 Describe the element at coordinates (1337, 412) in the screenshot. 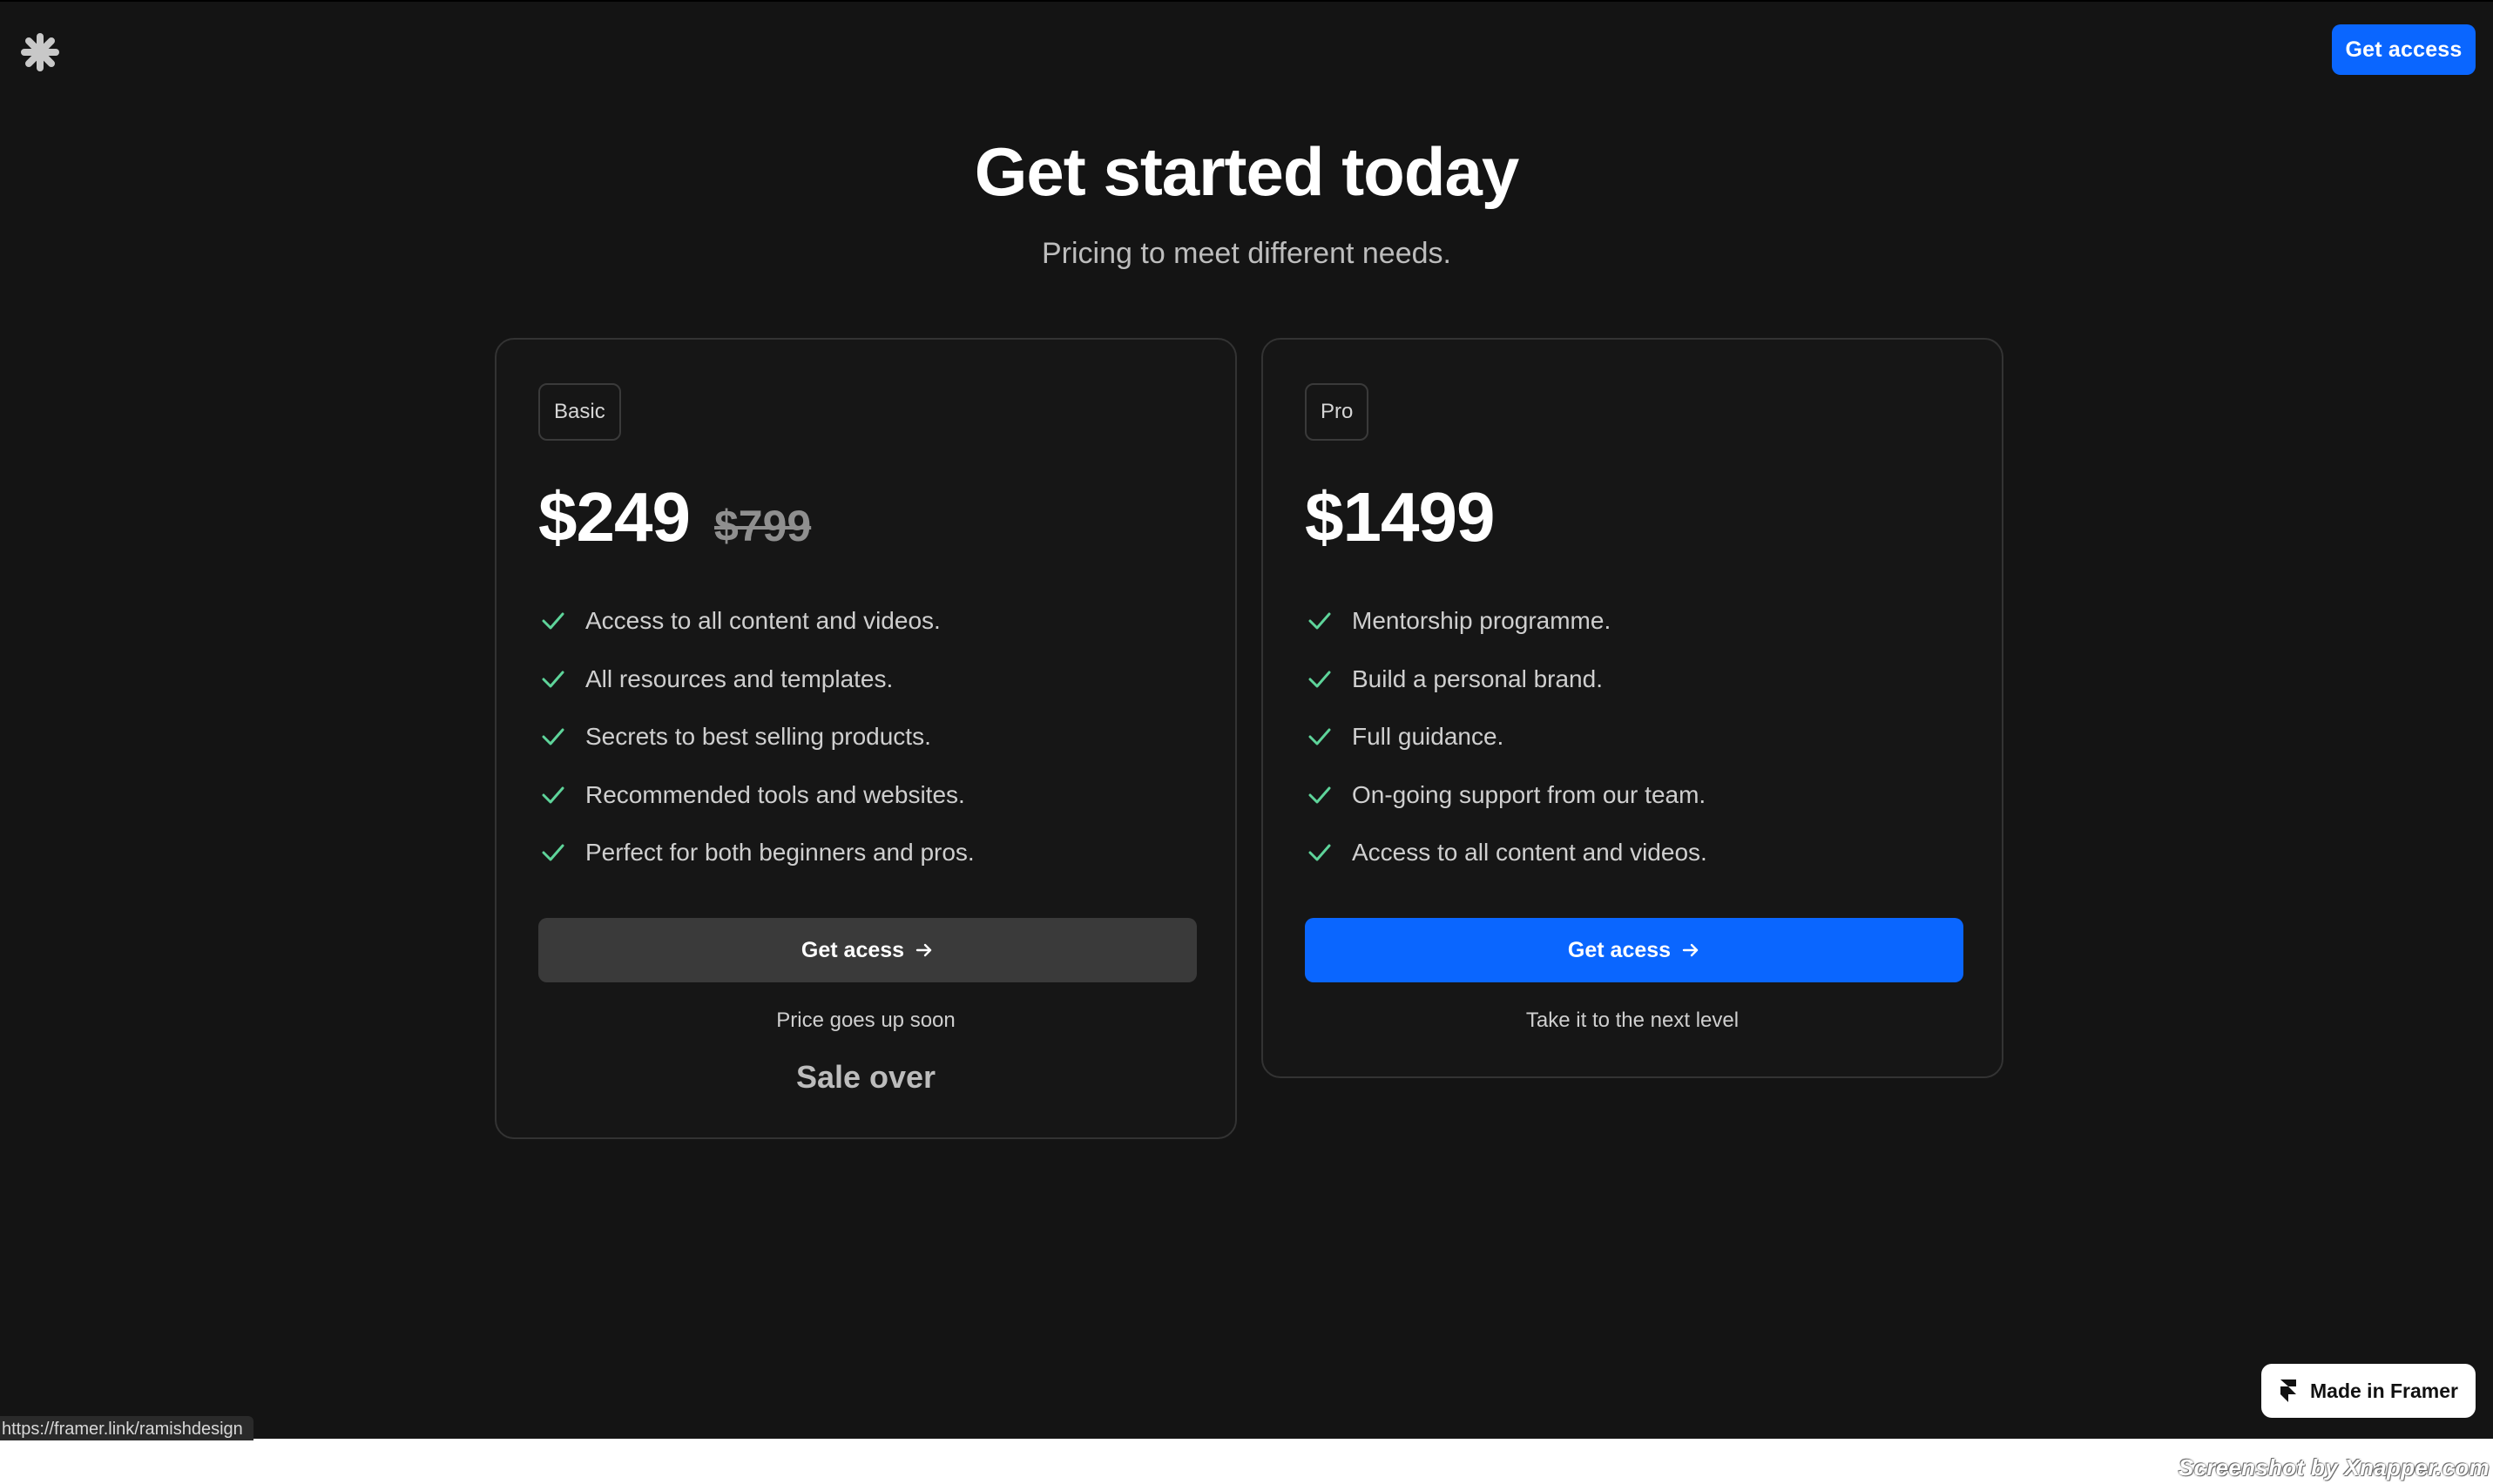

I see `plan-badge: Pro` at that location.